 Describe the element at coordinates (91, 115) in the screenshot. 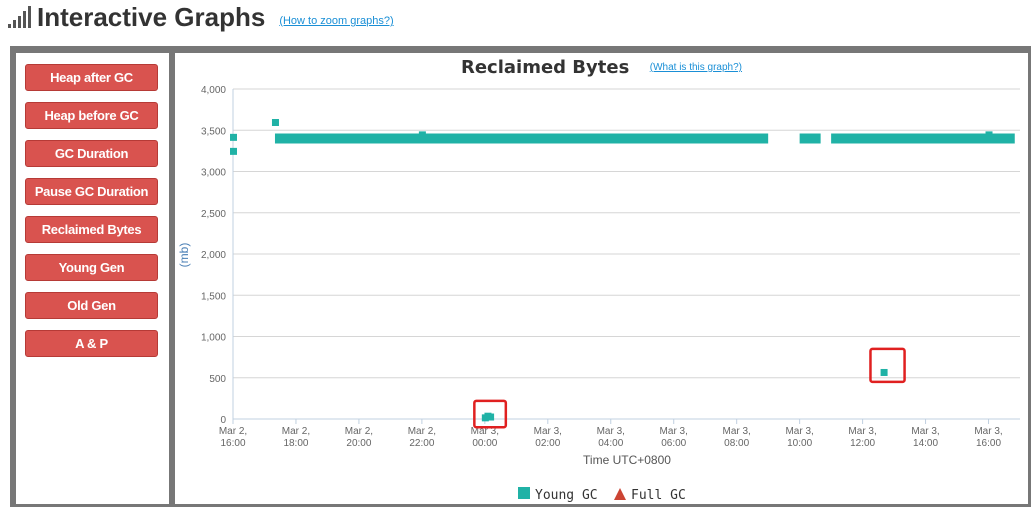

I see `heap-before-gc-button: Heap before GC` at that location.